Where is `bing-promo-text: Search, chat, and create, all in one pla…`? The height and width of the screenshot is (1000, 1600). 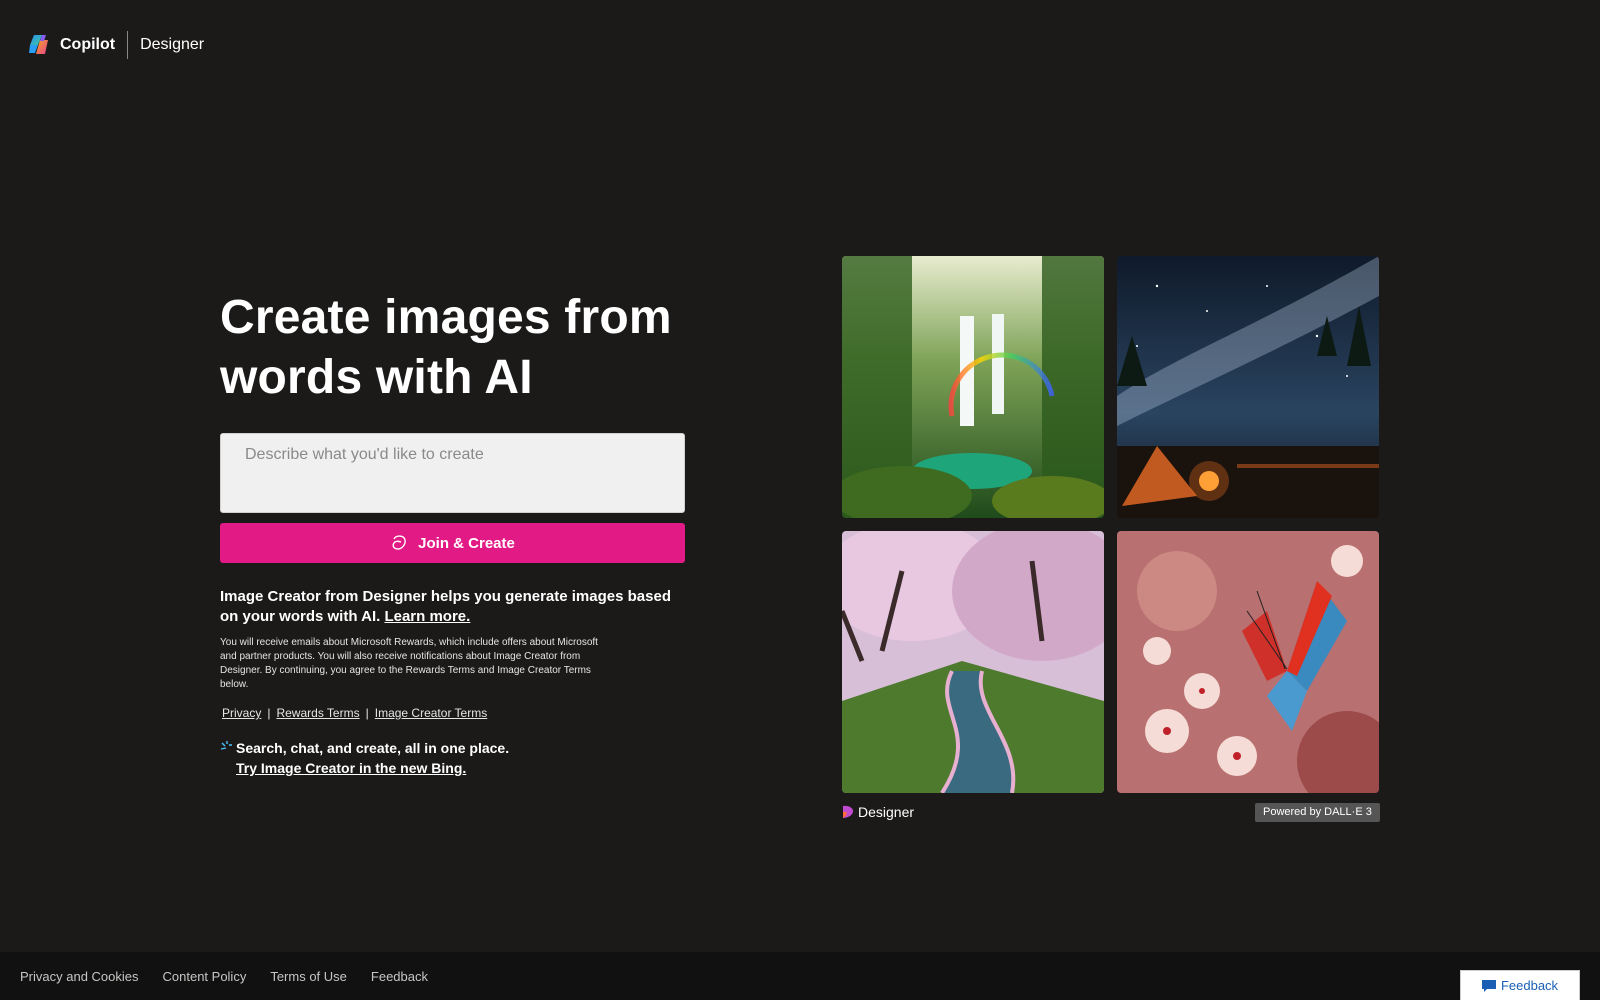
bing-promo-text: Search, chat, and create, all in one pla… is located at coordinates (373, 748).